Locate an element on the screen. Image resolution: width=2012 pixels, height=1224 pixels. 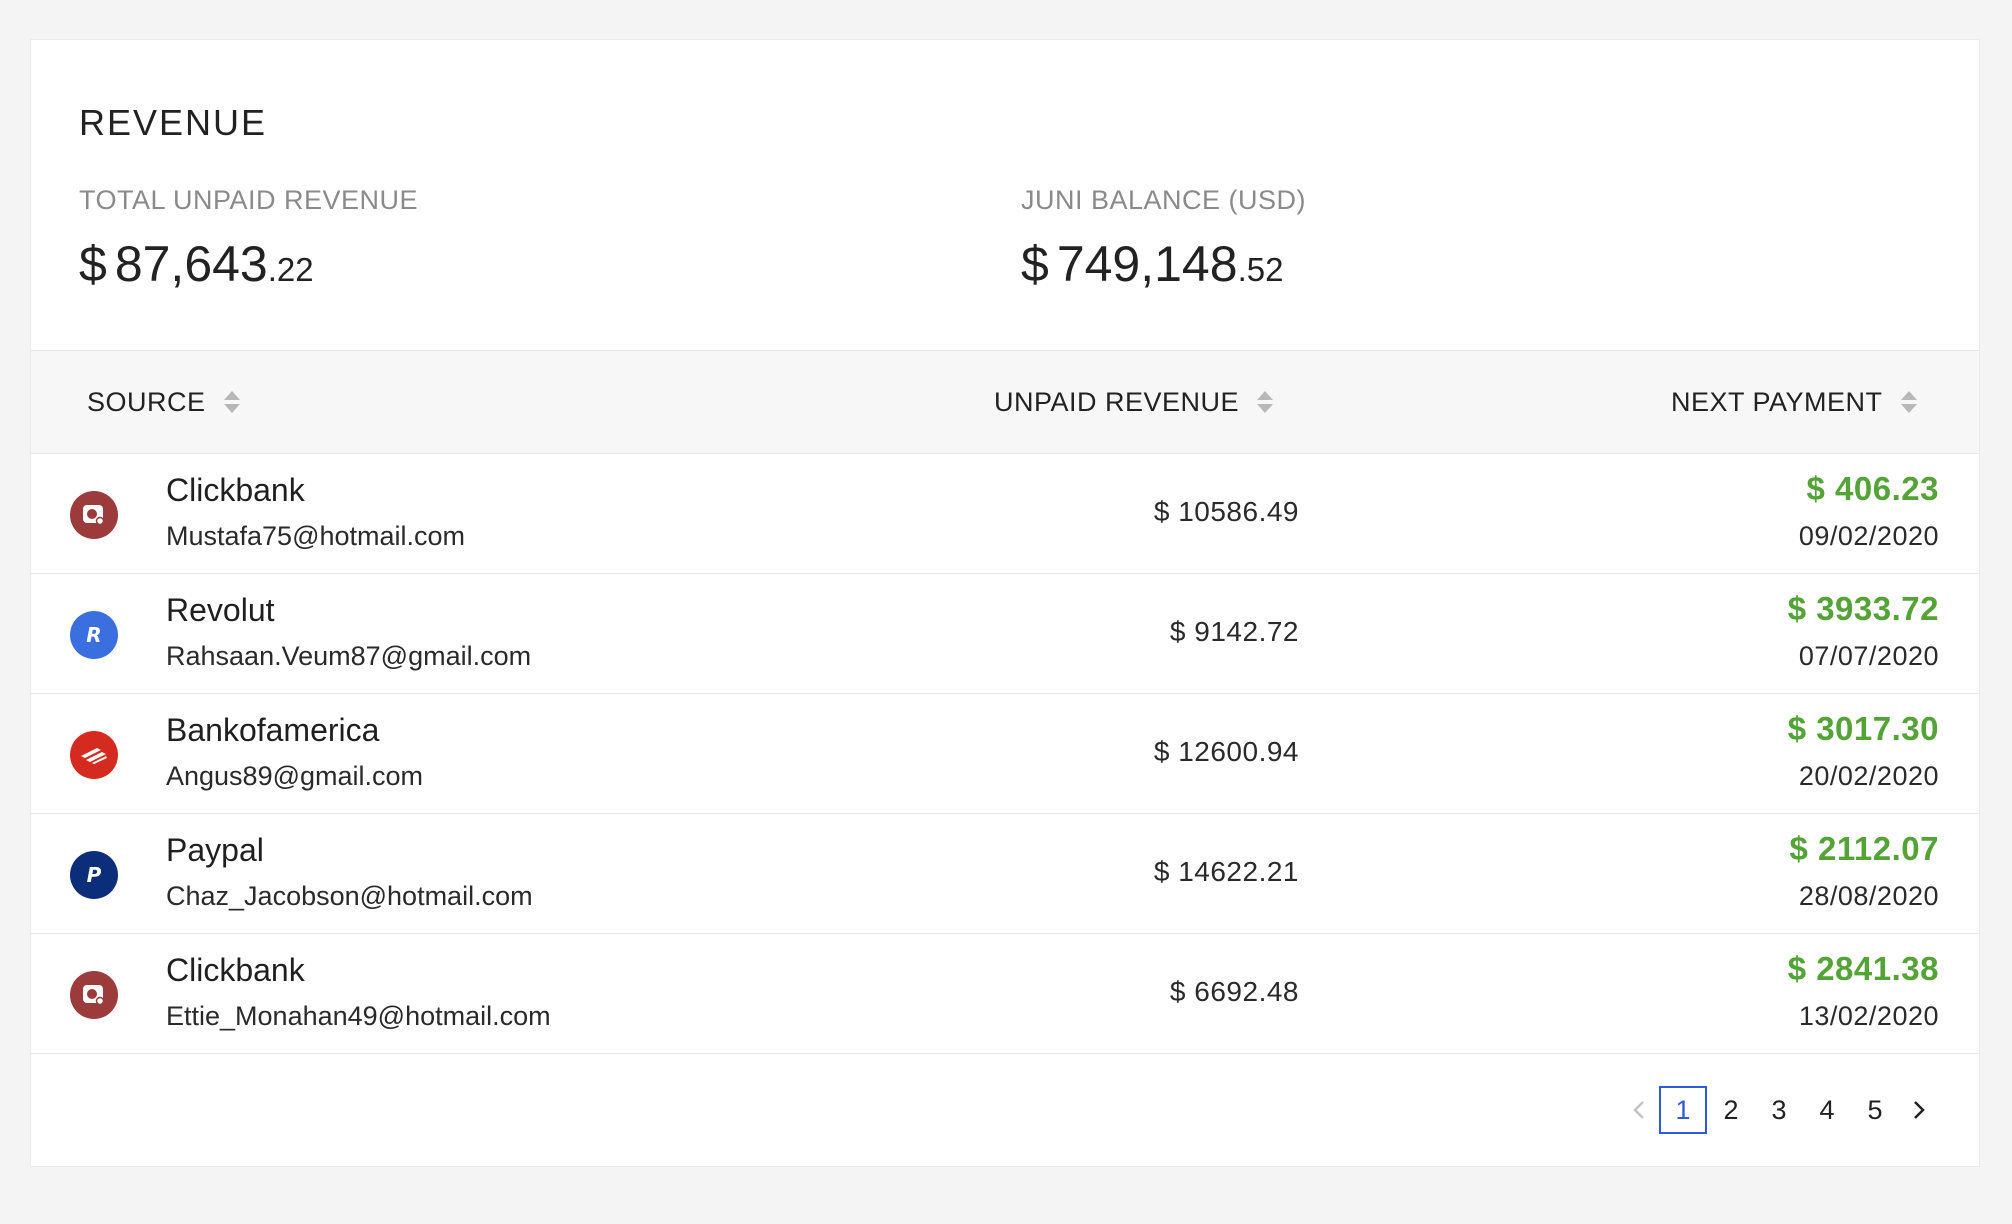
unpaid-revenue: $ 10586.49 is located at coordinates (1226, 511).